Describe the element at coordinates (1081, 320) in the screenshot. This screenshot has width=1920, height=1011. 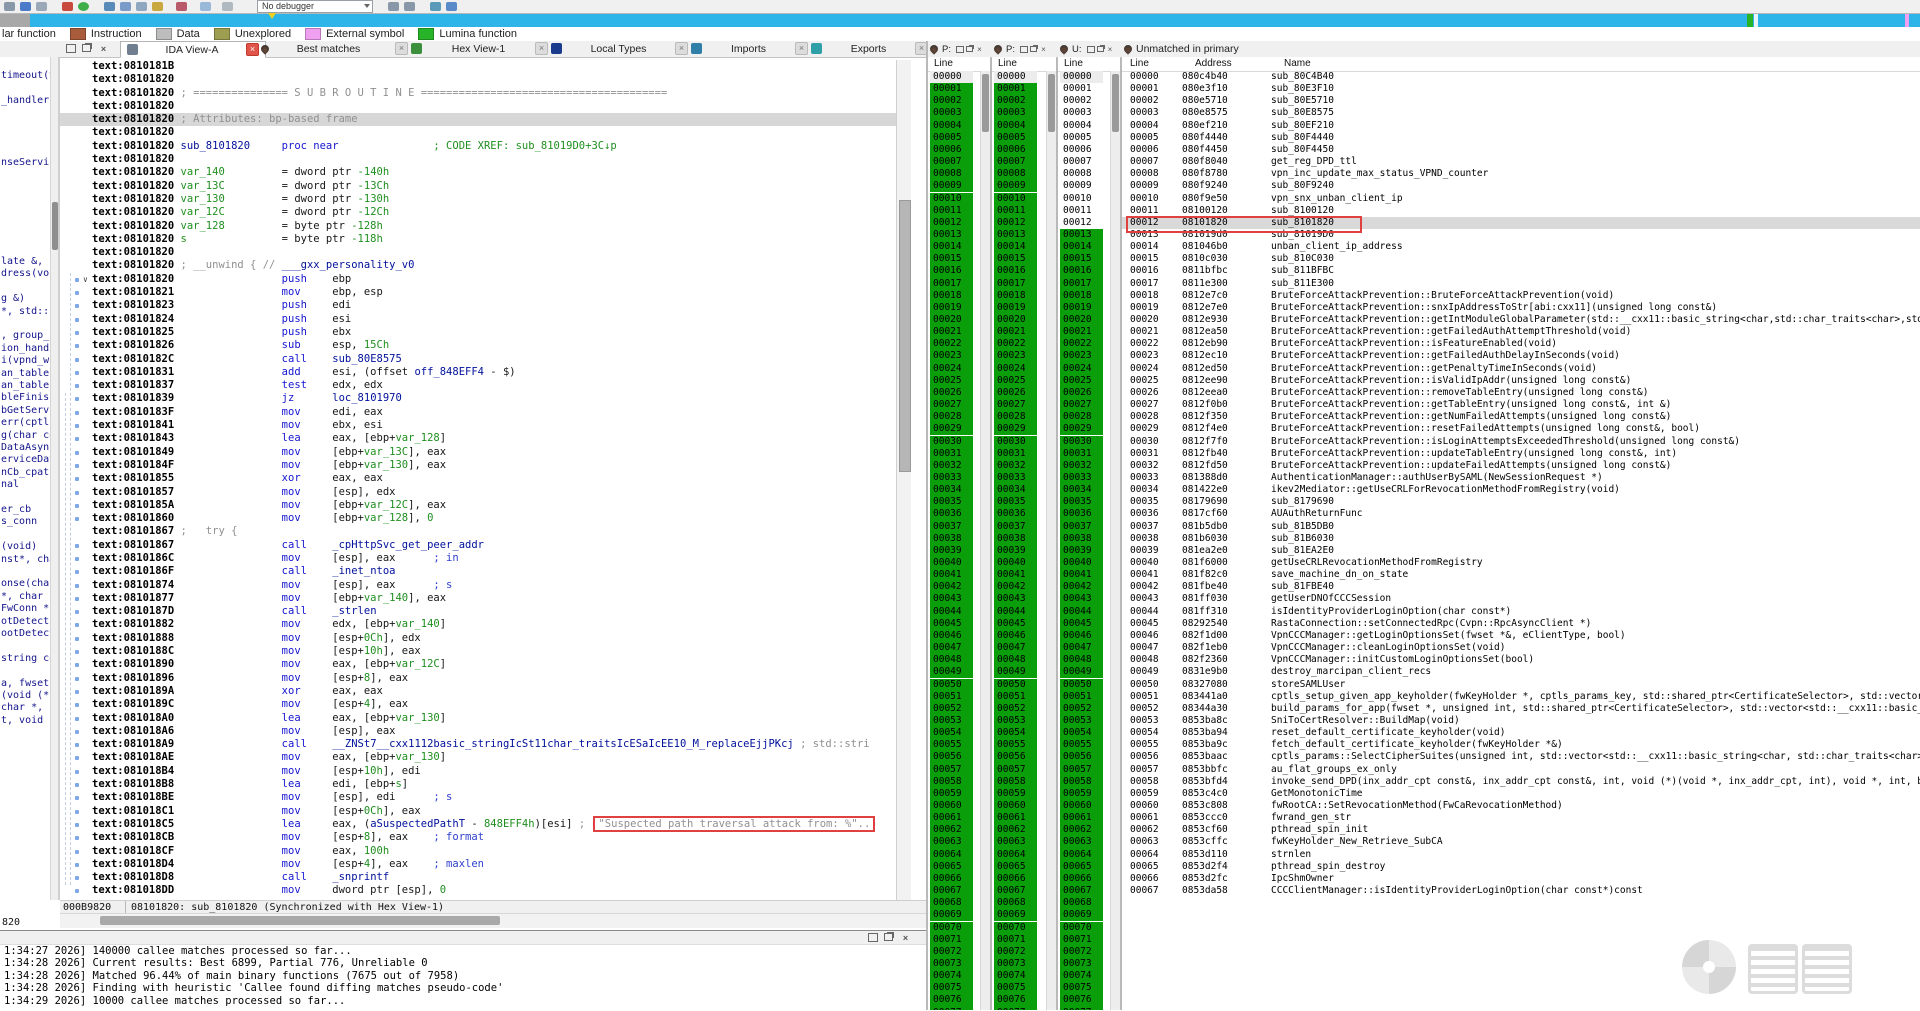
I see `line-number-cell: 00020` at that location.